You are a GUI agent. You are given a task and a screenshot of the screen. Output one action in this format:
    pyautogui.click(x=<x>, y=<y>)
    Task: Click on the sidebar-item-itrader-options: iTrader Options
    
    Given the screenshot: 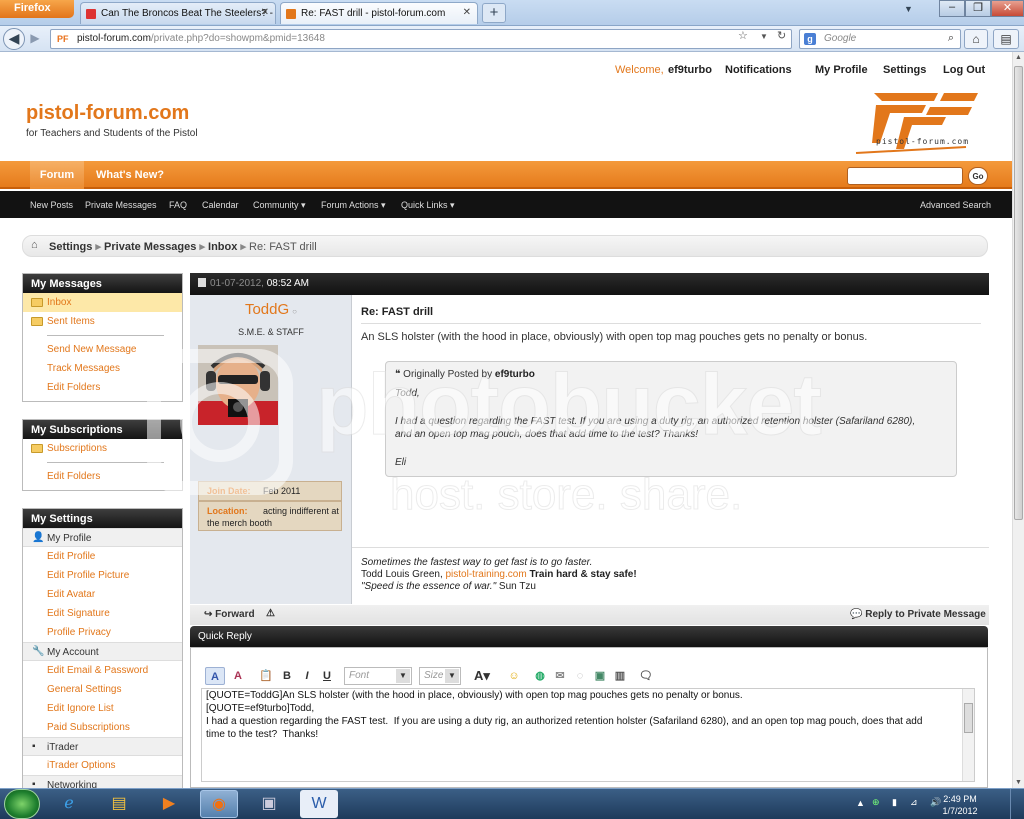 What is the action you would take?
    pyautogui.click(x=102, y=765)
    